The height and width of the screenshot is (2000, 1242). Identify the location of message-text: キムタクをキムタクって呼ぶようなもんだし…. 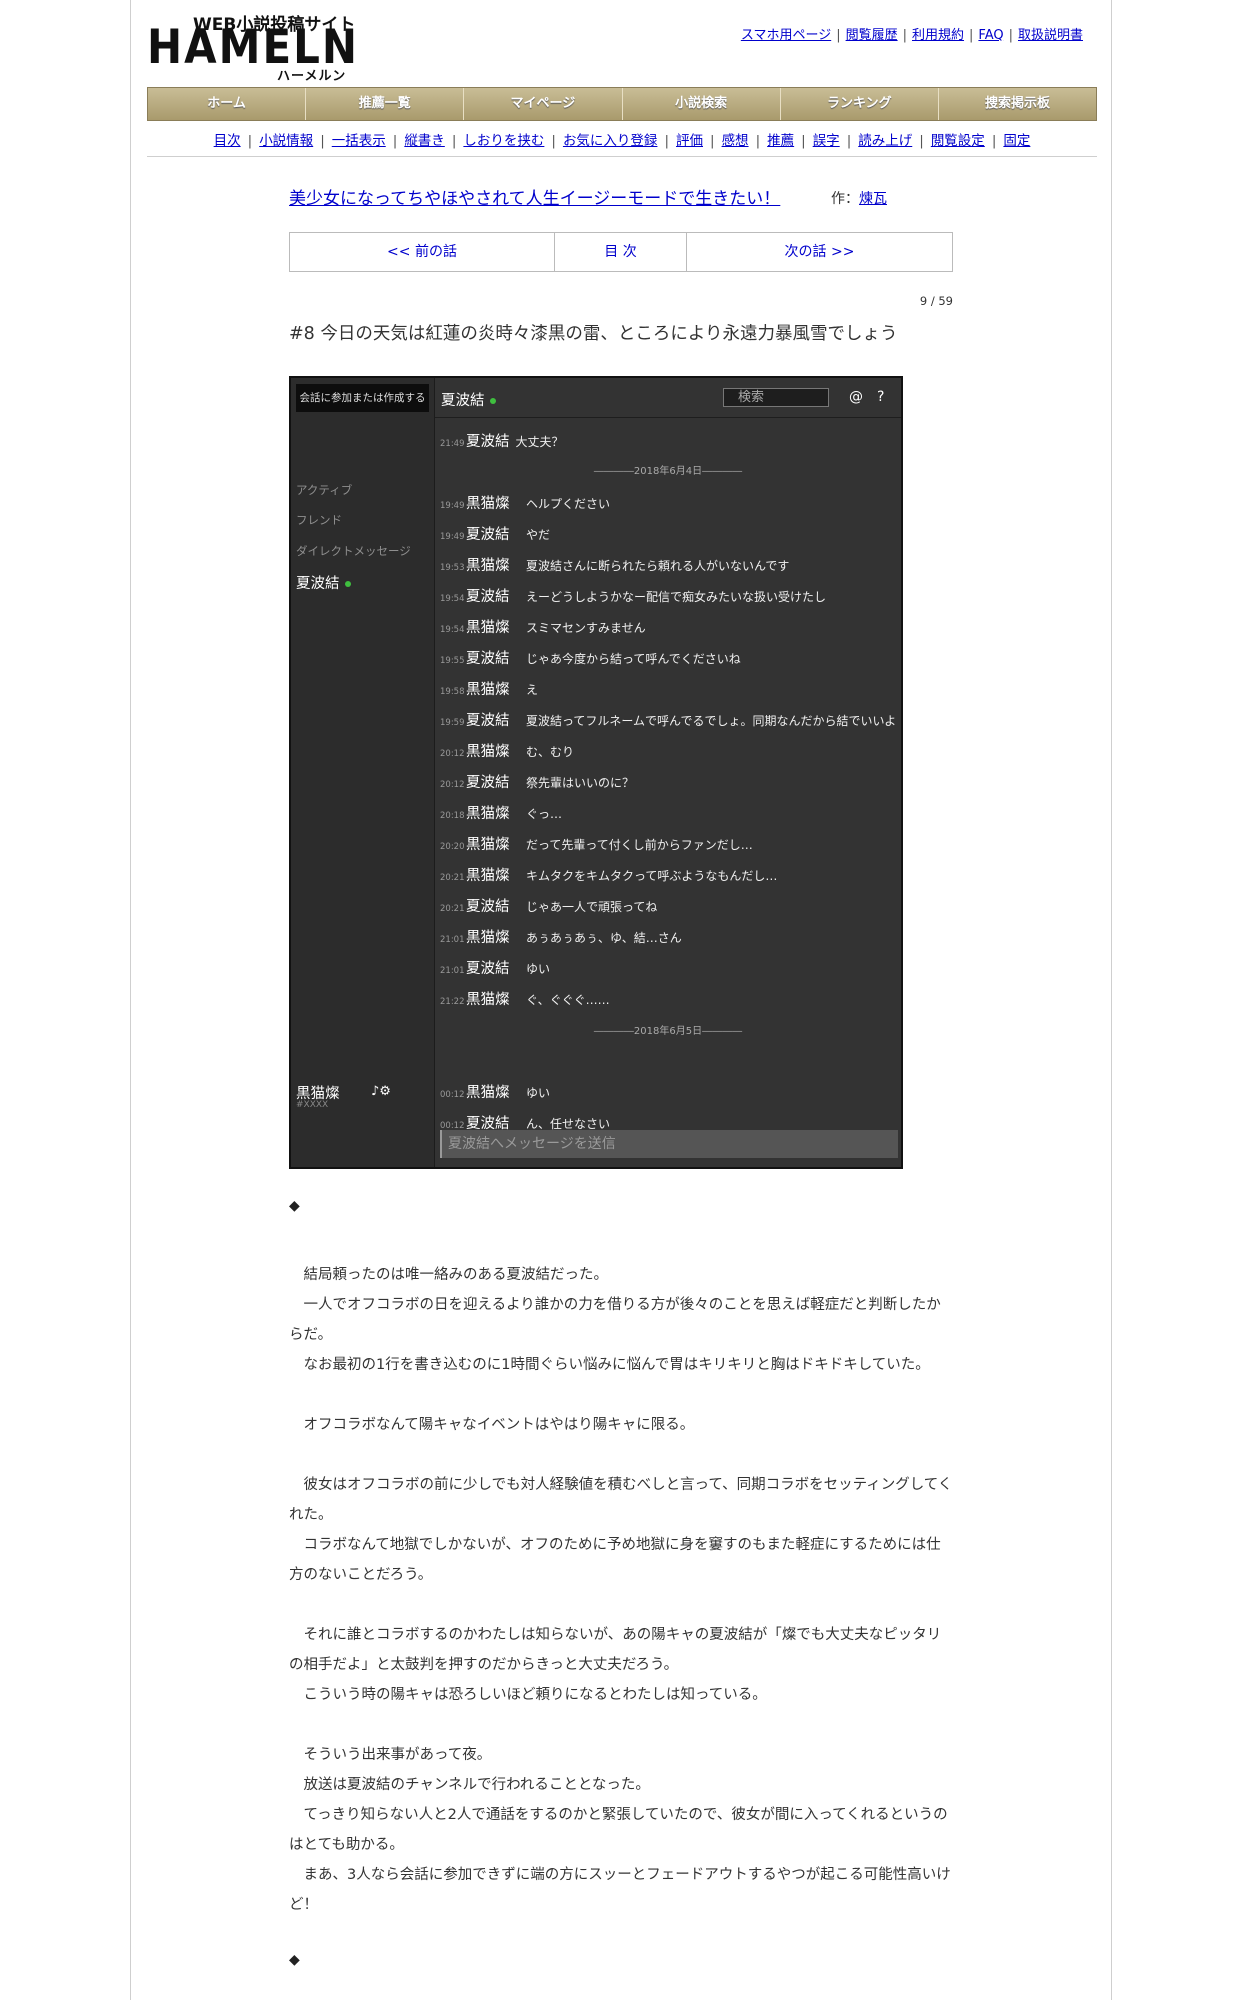
(652, 876).